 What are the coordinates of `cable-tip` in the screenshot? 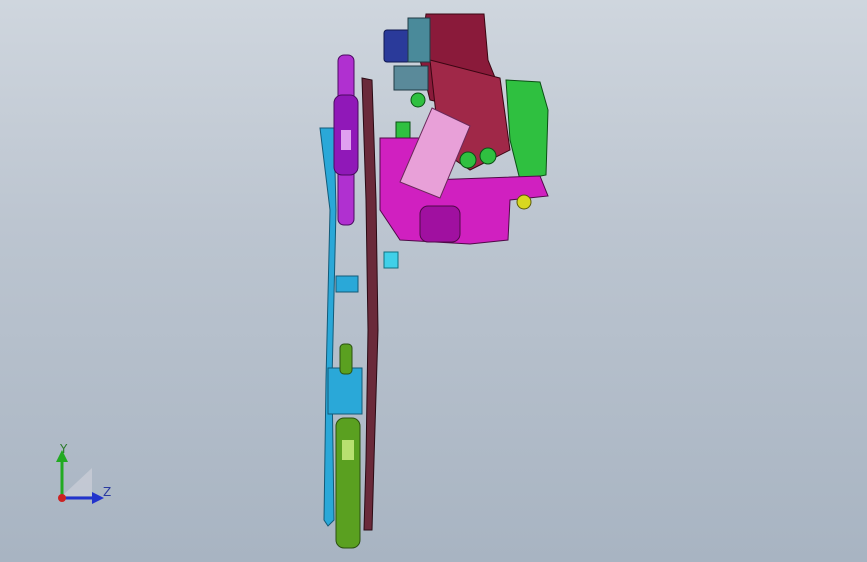 It's located at (391, 260).